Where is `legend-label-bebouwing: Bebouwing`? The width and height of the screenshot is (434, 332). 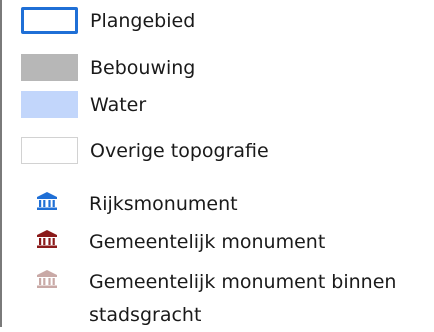
legend-label-bebouwing: Bebouwing is located at coordinates (143, 67).